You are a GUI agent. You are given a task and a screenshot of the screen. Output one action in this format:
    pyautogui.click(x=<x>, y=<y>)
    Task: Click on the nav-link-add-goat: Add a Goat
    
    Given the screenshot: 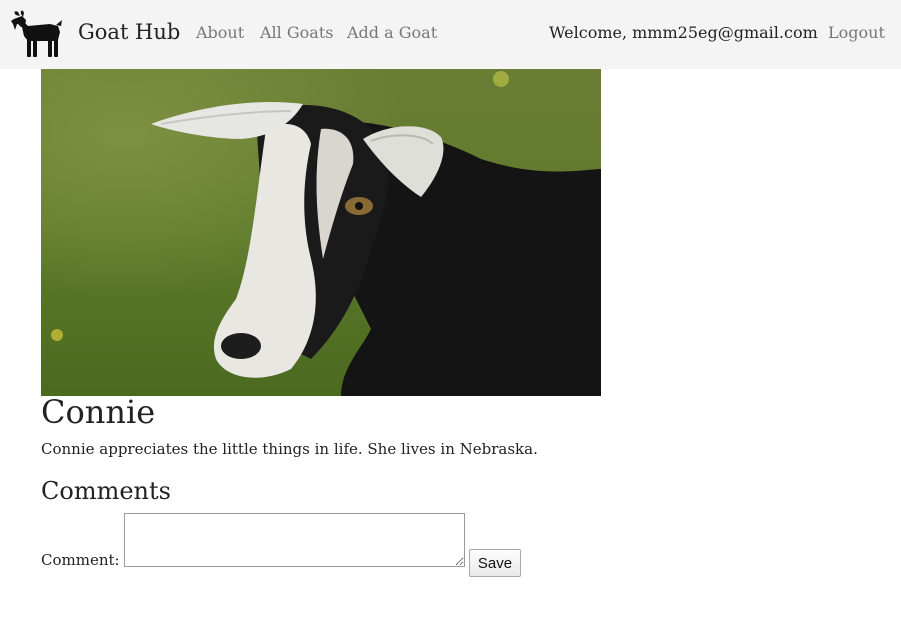 What is the action you would take?
    pyautogui.click(x=392, y=32)
    